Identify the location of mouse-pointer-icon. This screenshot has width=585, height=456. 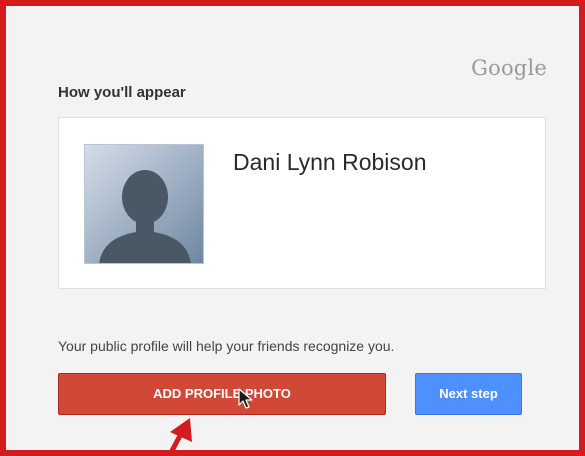
(245, 398).